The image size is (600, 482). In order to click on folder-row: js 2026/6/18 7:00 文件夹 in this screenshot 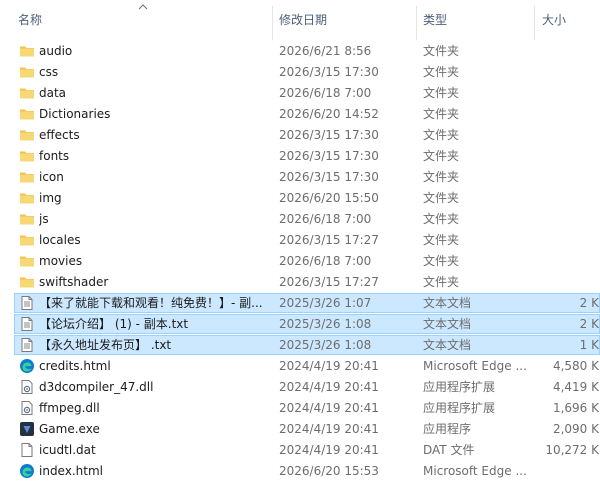, I will do `click(307, 219)`.